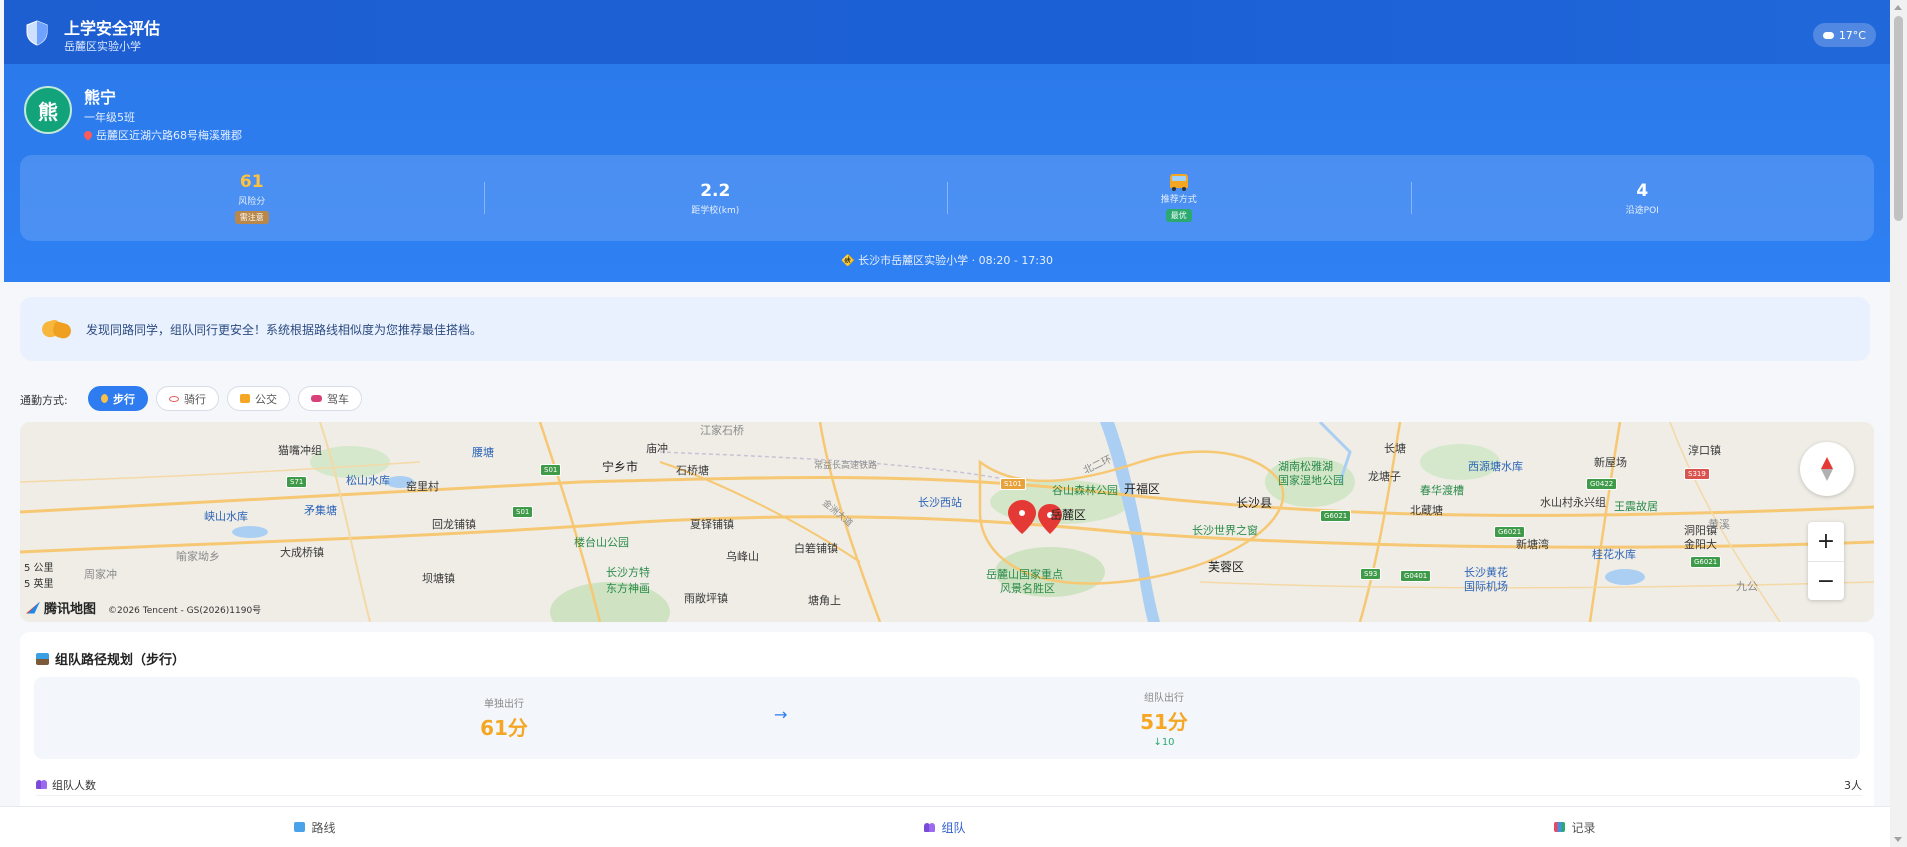 This screenshot has width=1907, height=847. Describe the element at coordinates (61, 607) in the screenshot. I see `map-logo: 腾讯地图` at that location.